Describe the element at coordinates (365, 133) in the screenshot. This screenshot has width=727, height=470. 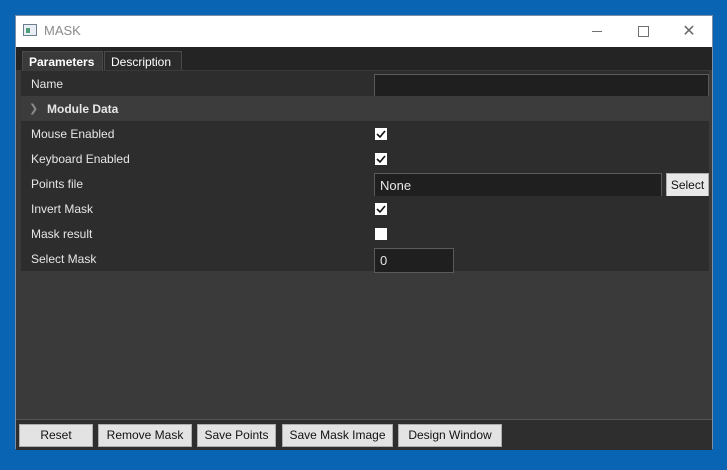
I see `mouse-enabled-row: Mouse Enabled` at that location.